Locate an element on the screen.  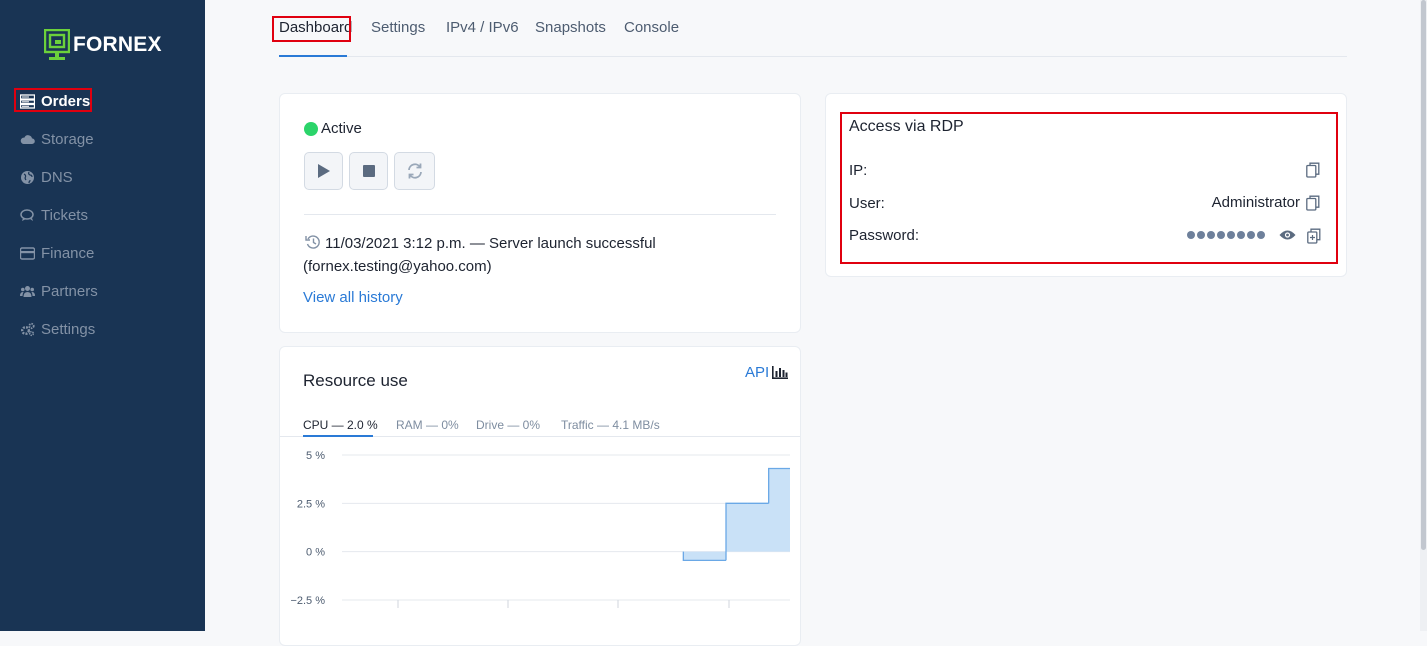
tab-settings: Settings is located at coordinates (398, 27).